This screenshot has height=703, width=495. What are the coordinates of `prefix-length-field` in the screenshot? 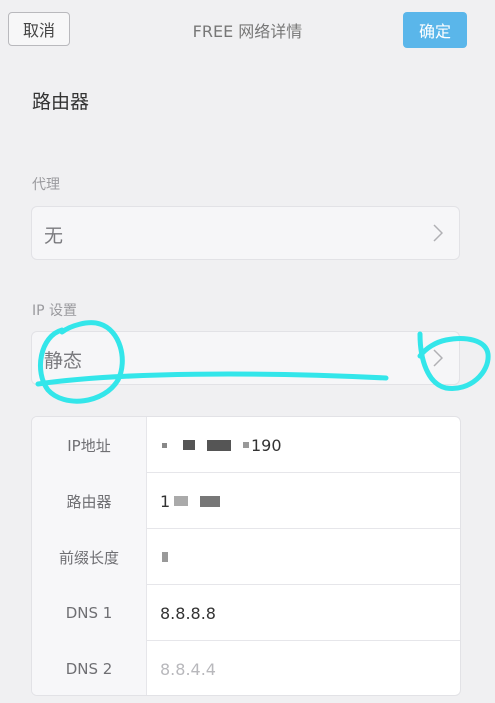 It's located at (165, 557).